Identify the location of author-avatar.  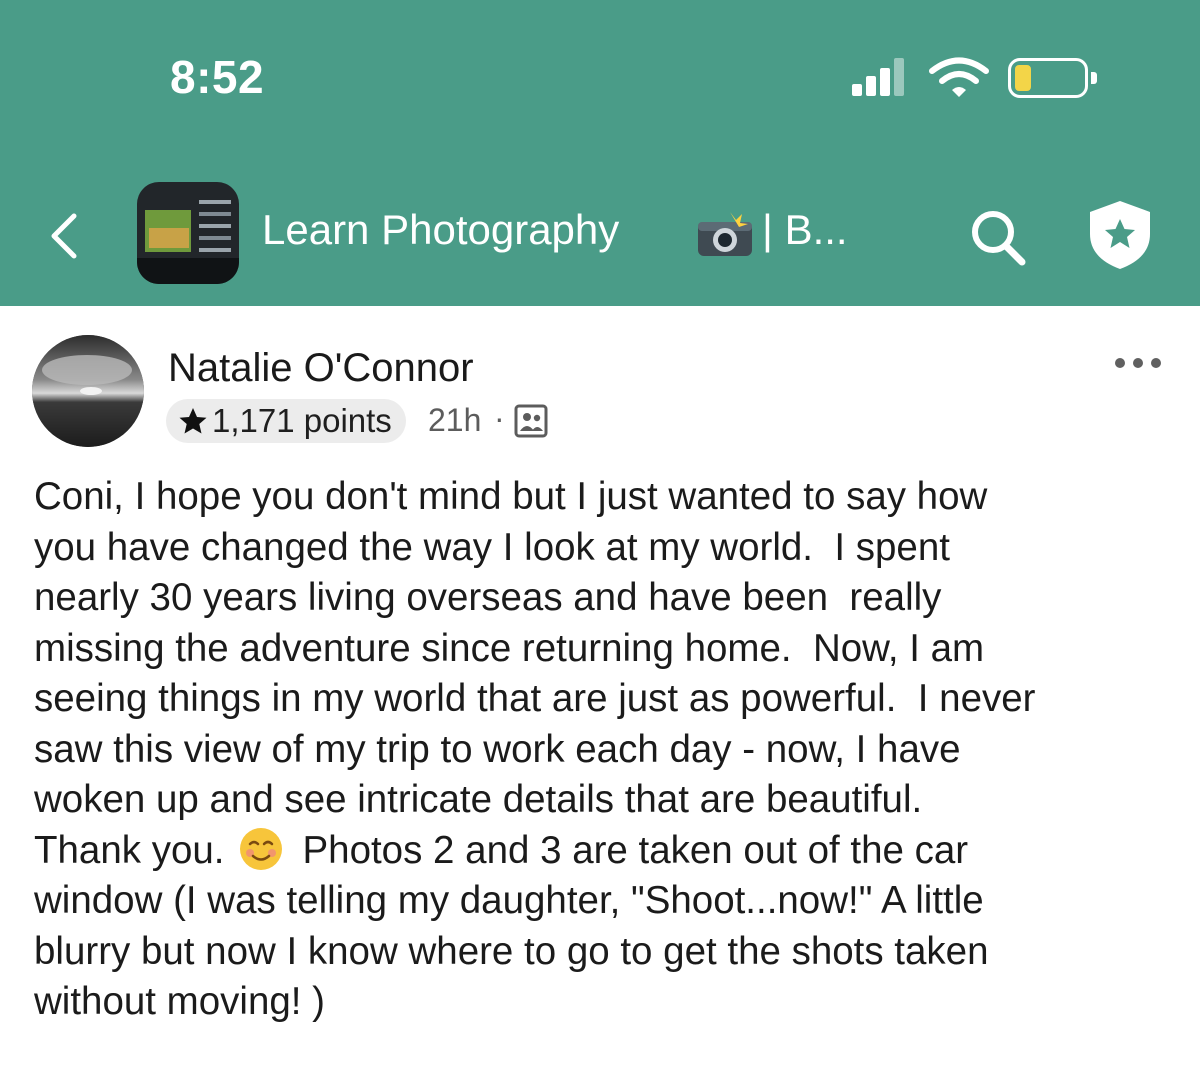
(88, 391).